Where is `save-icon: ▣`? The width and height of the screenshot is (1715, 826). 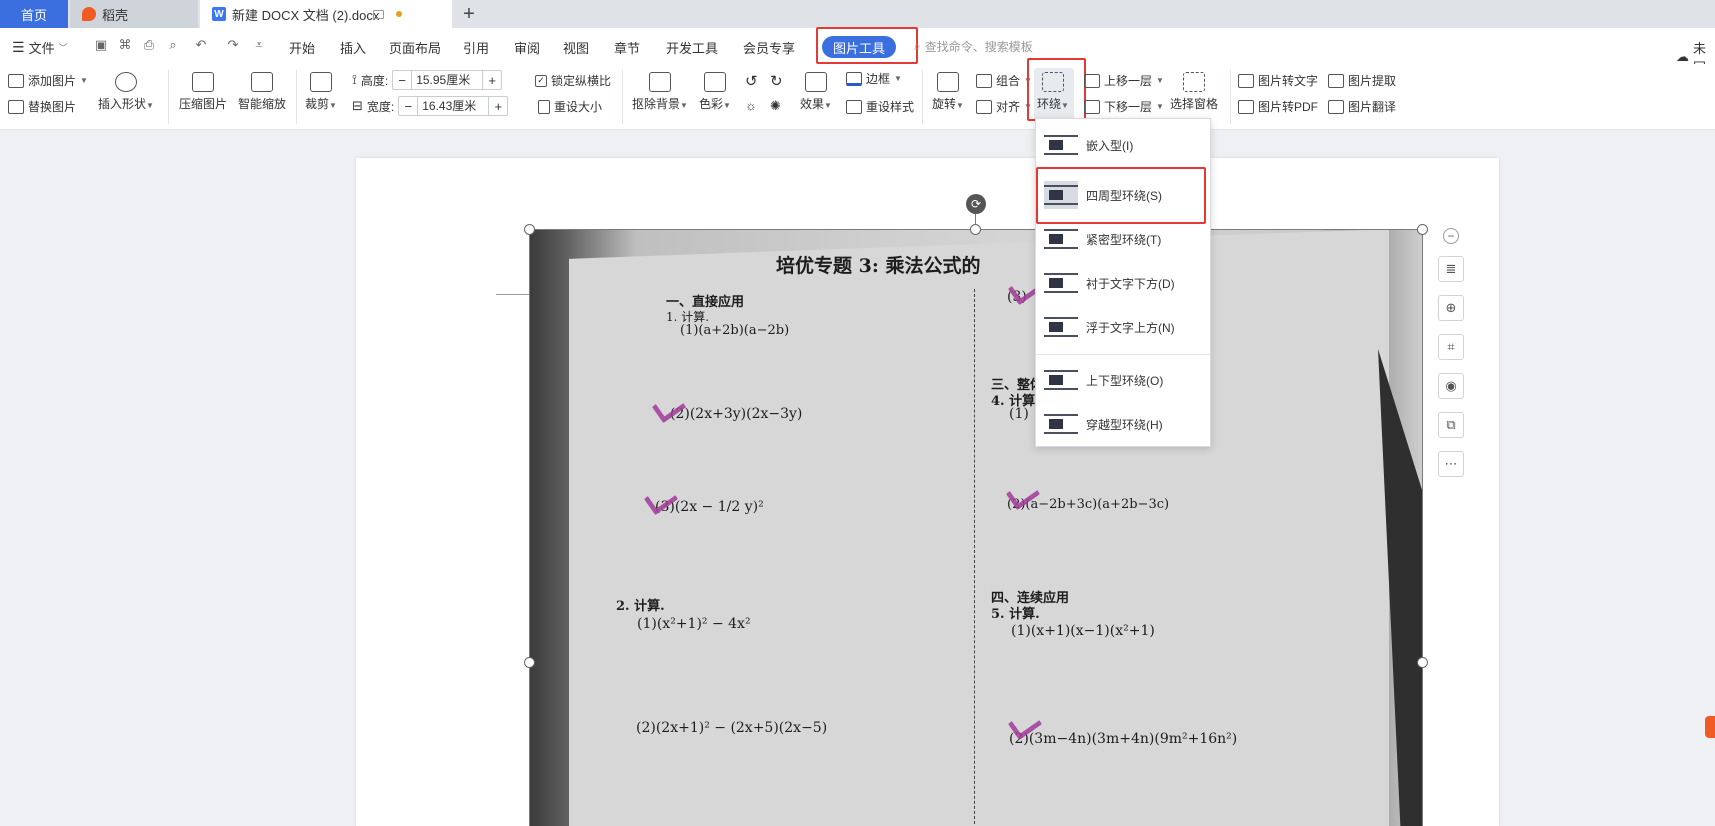
save-icon: ▣ is located at coordinates (101, 45).